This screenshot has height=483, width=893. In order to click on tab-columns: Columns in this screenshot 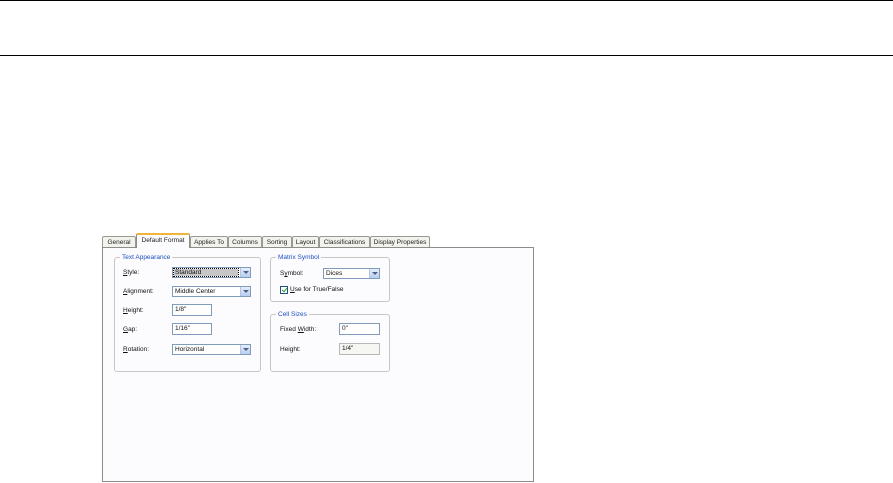, I will do `click(245, 241)`.